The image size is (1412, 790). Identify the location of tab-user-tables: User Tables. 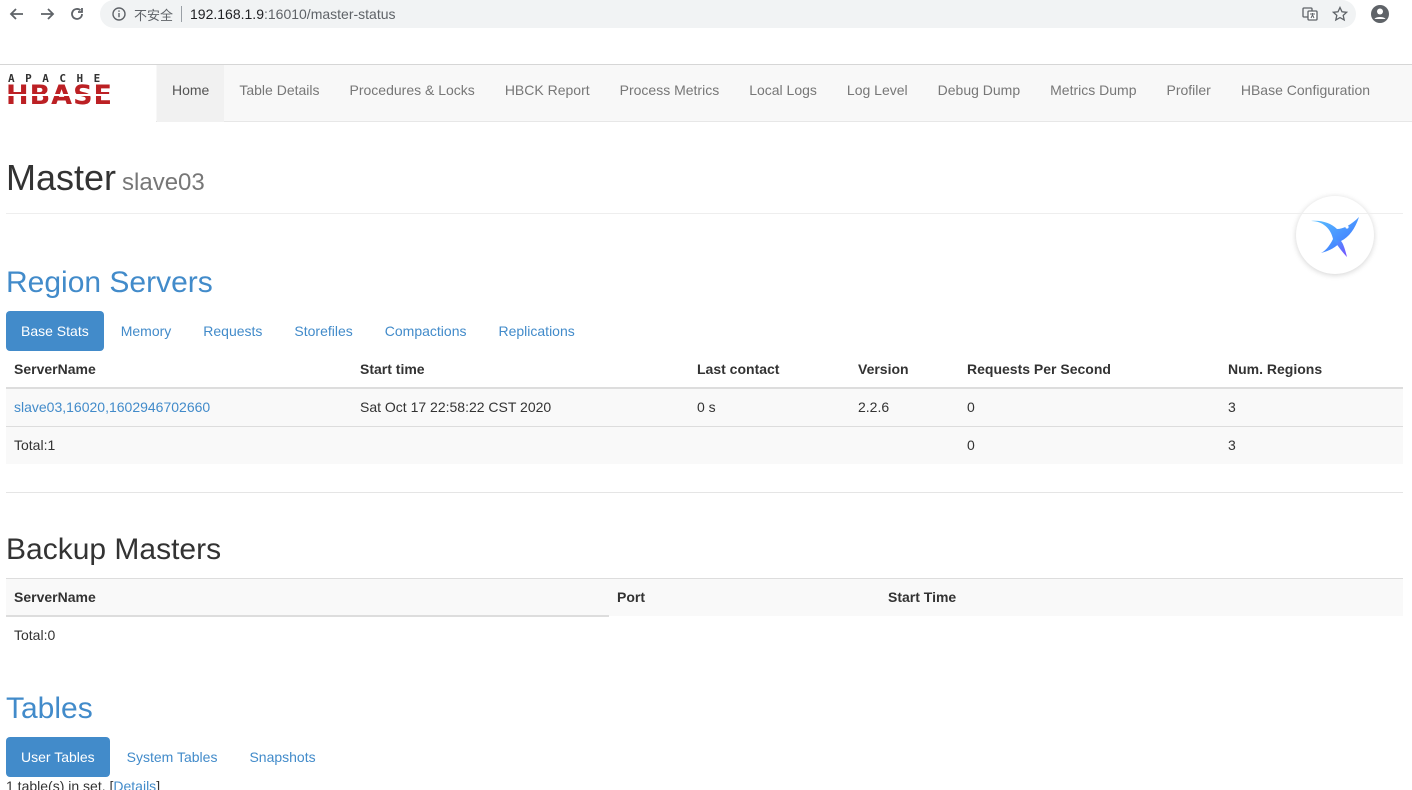
(58, 757).